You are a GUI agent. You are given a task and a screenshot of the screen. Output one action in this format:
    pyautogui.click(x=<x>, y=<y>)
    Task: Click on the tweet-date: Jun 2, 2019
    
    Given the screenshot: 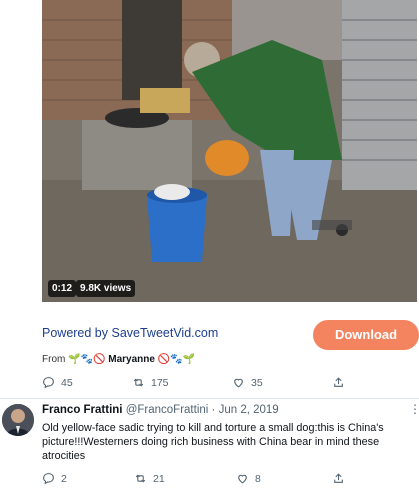 What is the action you would take?
    pyautogui.click(x=249, y=410)
    